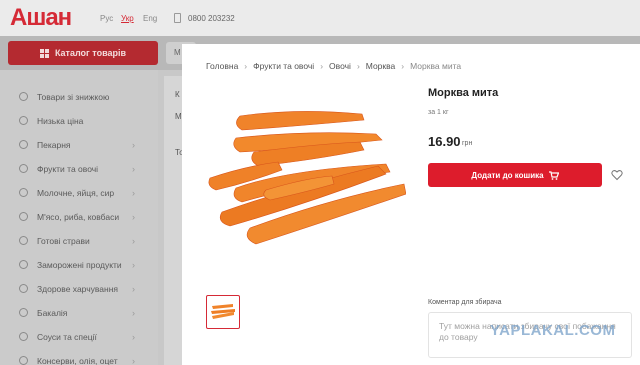 The width and height of the screenshot is (640, 365). I want to click on sidebar-item-dairy: Молочне, яйця, сир ›, so click(79, 194).